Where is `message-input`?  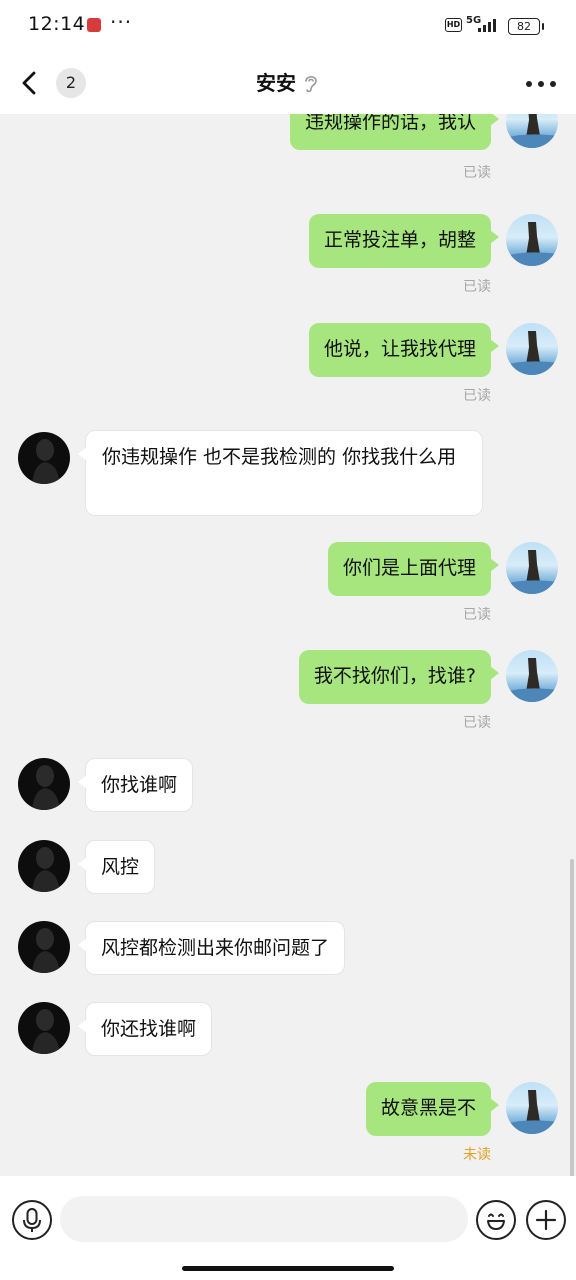 message-input is located at coordinates (264, 1219).